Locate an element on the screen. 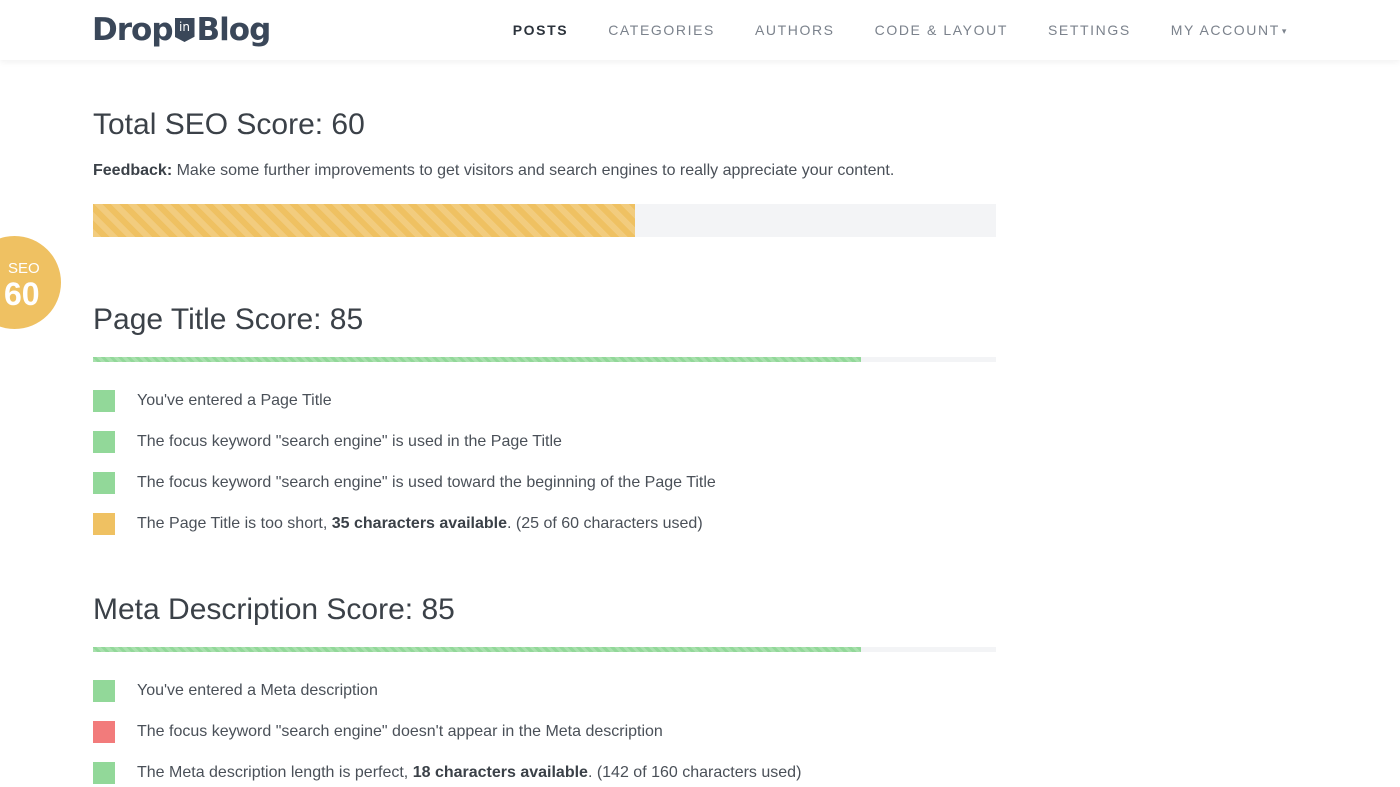 This screenshot has width=1400, height=787. meta-description-check-item: You've entered a Meta description is located at coordinates (235, 691).